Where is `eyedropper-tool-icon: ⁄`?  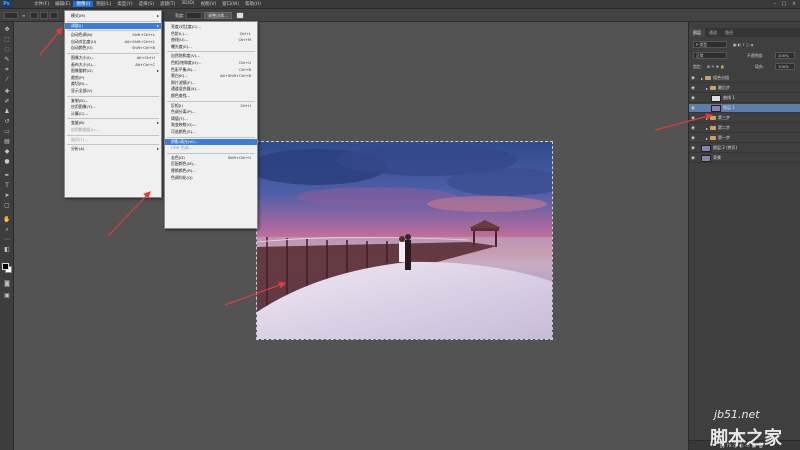 eyedropper-tool-icon: ⁄ is located at coordinates (7, 79).